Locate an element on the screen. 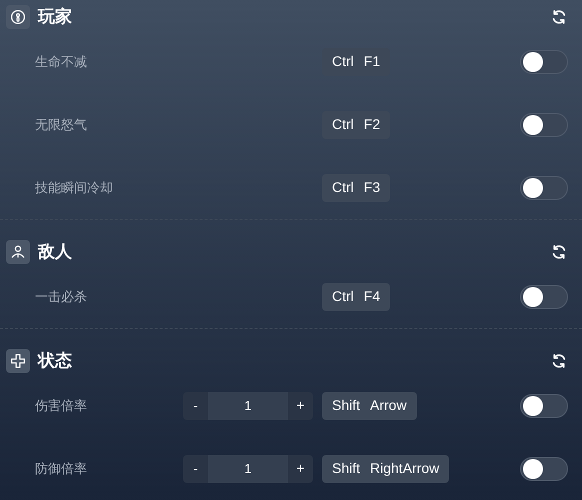  setting-label: 防御倍率 is located at coordinates (61, 469).